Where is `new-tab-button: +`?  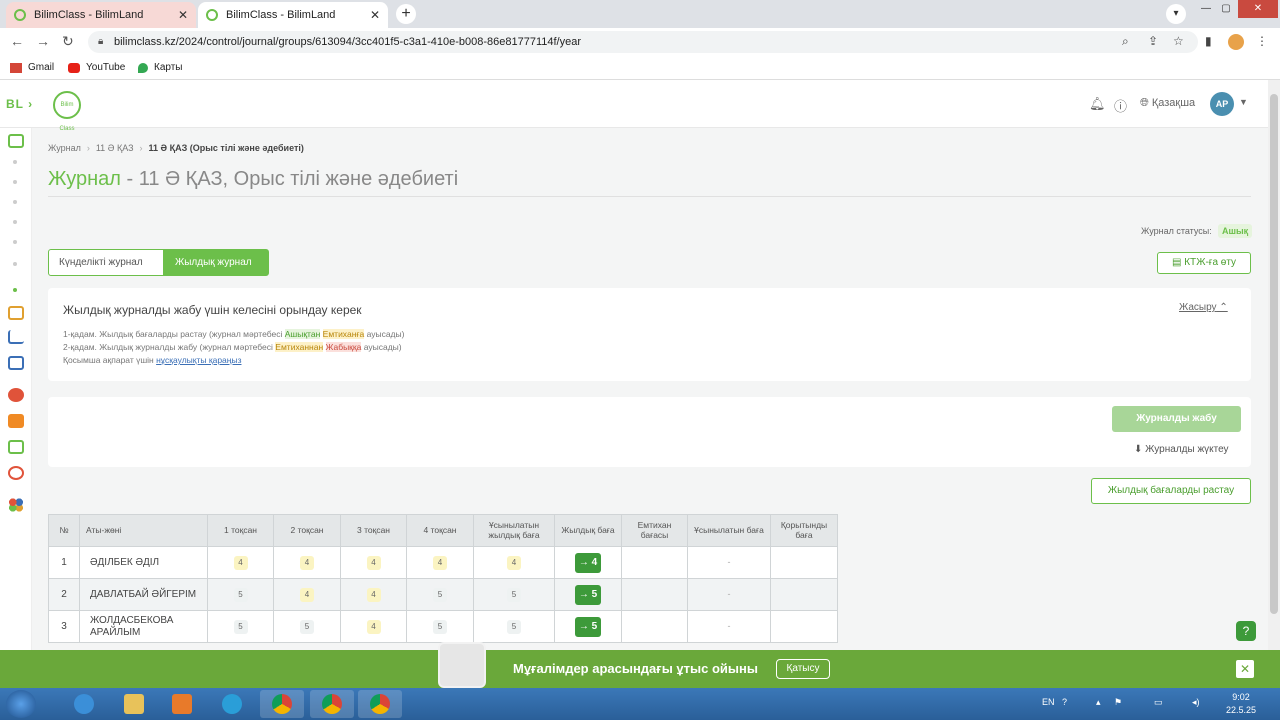
new-tab-button: + is located at coordinates (406, 14).